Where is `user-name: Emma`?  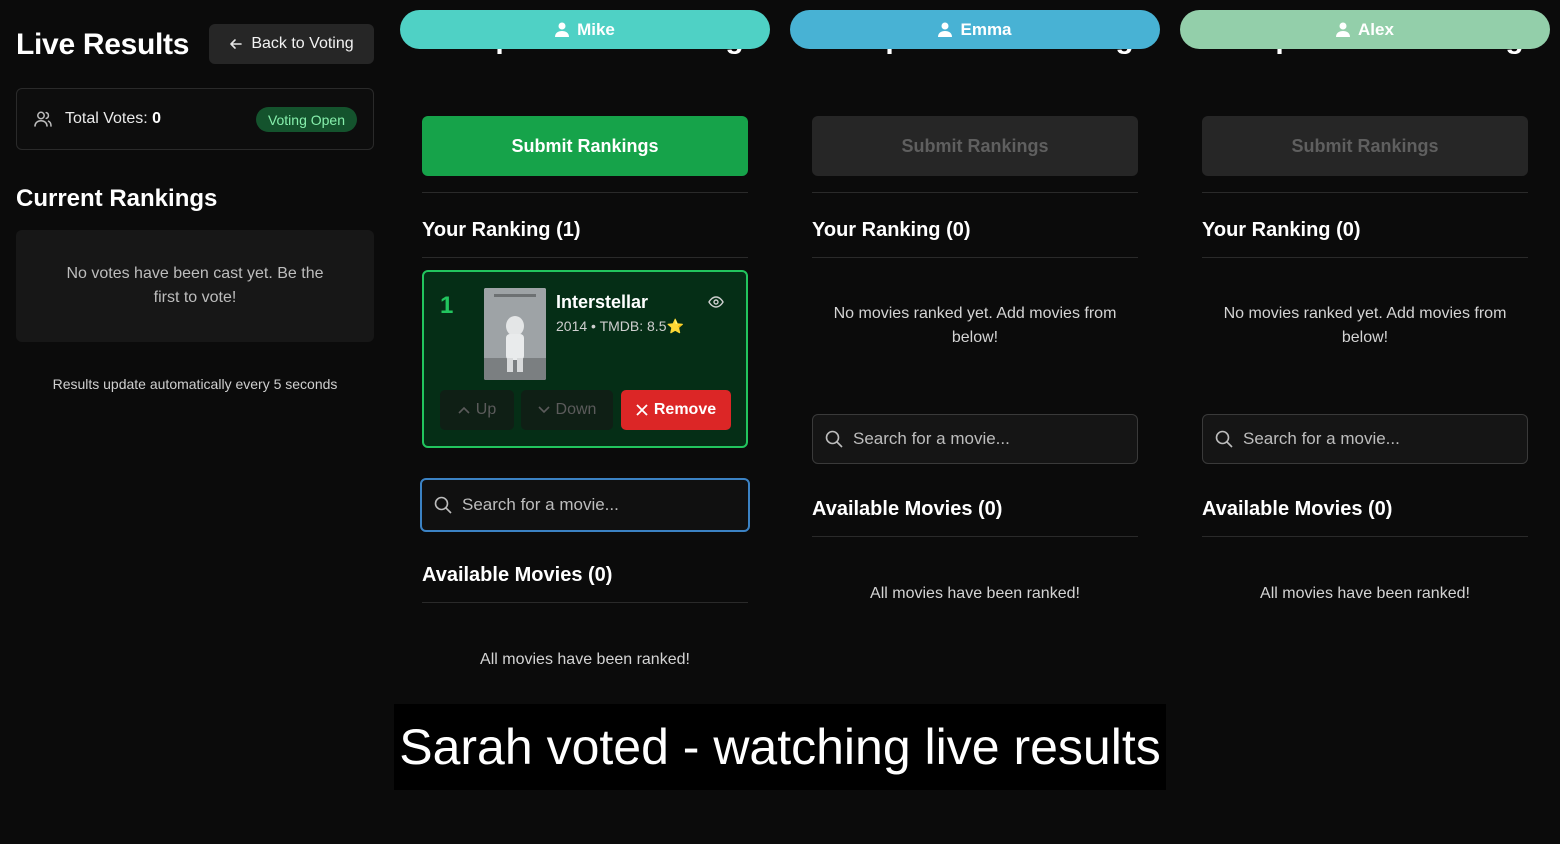 user-name: Emma is located at coordinates (986, 29).